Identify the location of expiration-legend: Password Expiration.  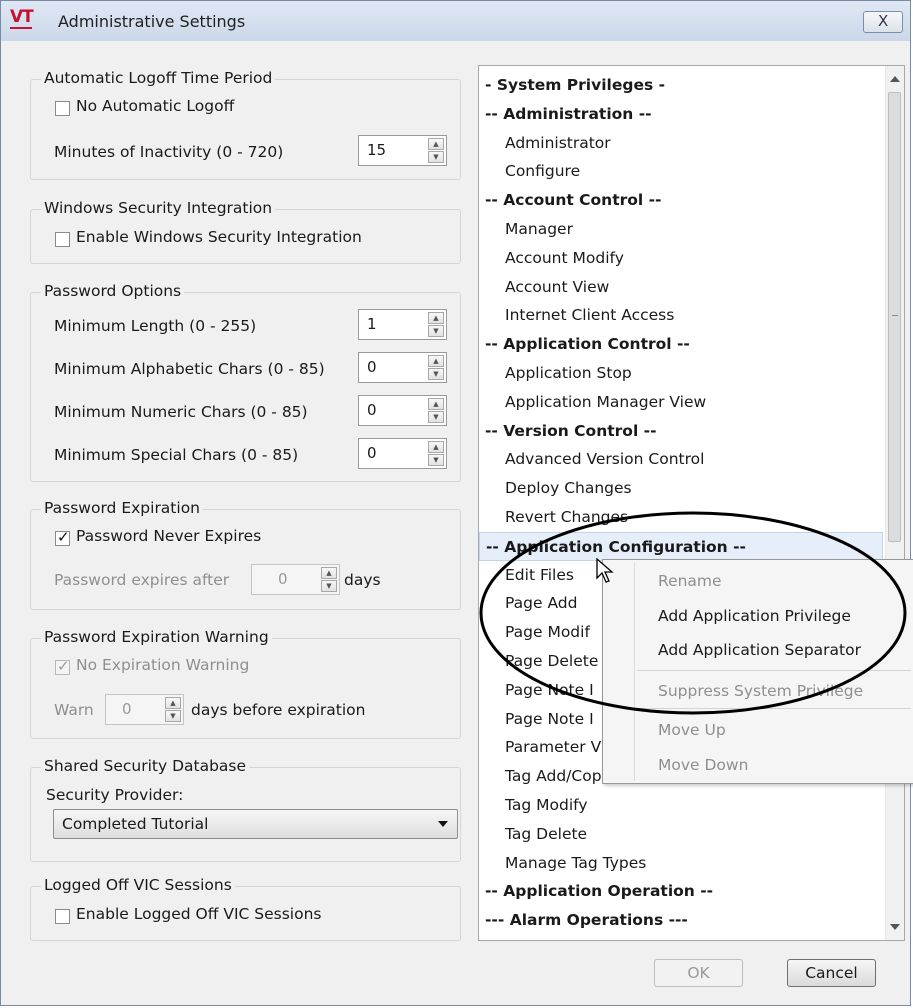
(122, 508).